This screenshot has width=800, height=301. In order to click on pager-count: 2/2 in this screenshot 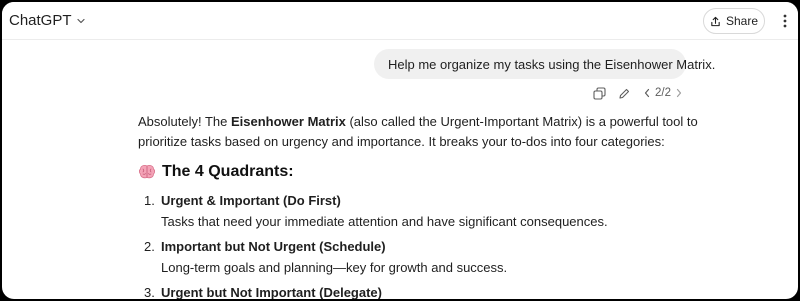, I will do `click(663, 93)`.